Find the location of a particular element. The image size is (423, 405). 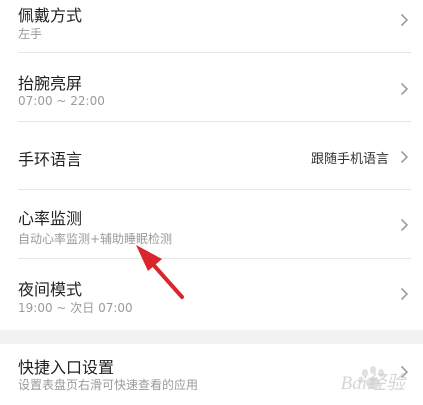

red-arrow-icon is located at coordinates (160, 272).